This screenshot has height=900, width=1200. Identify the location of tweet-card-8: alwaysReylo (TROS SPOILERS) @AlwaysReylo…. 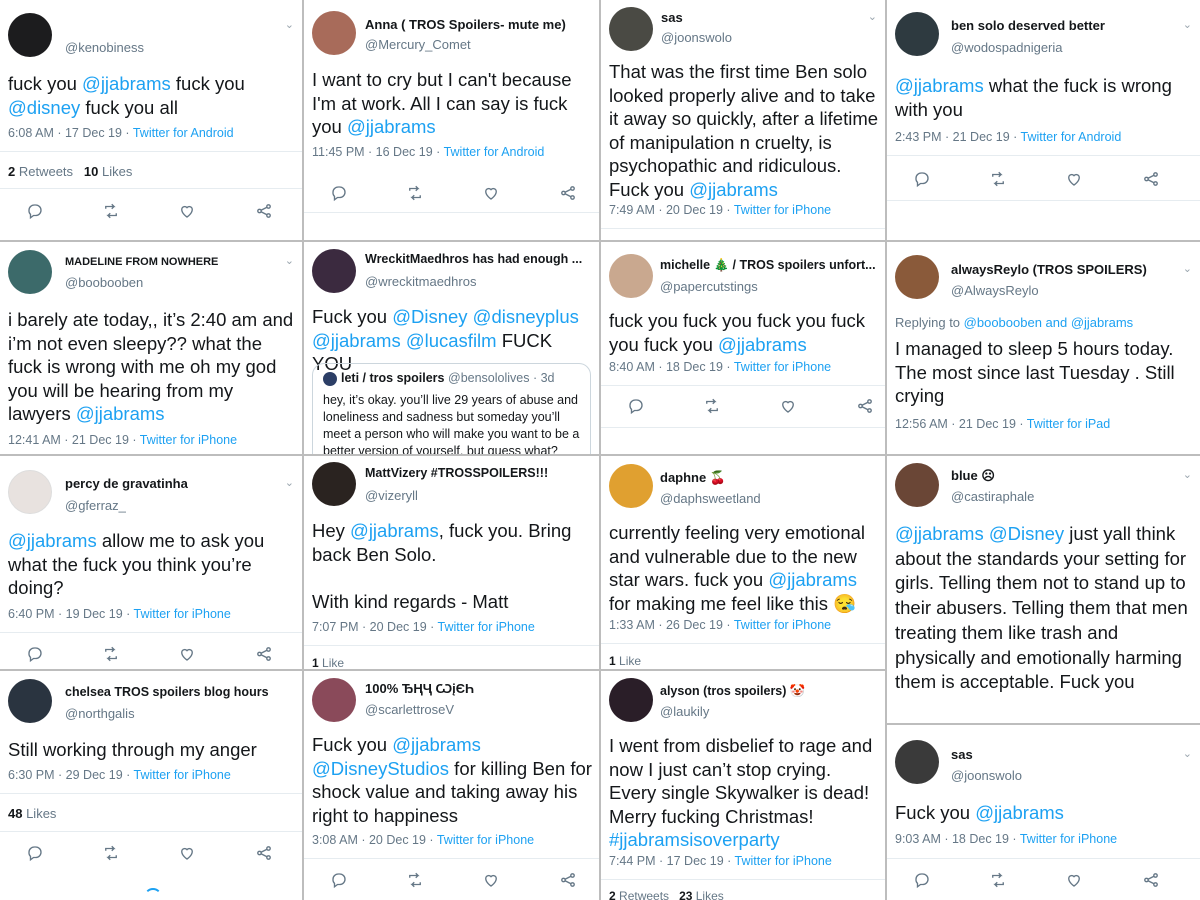
(1043, 348).